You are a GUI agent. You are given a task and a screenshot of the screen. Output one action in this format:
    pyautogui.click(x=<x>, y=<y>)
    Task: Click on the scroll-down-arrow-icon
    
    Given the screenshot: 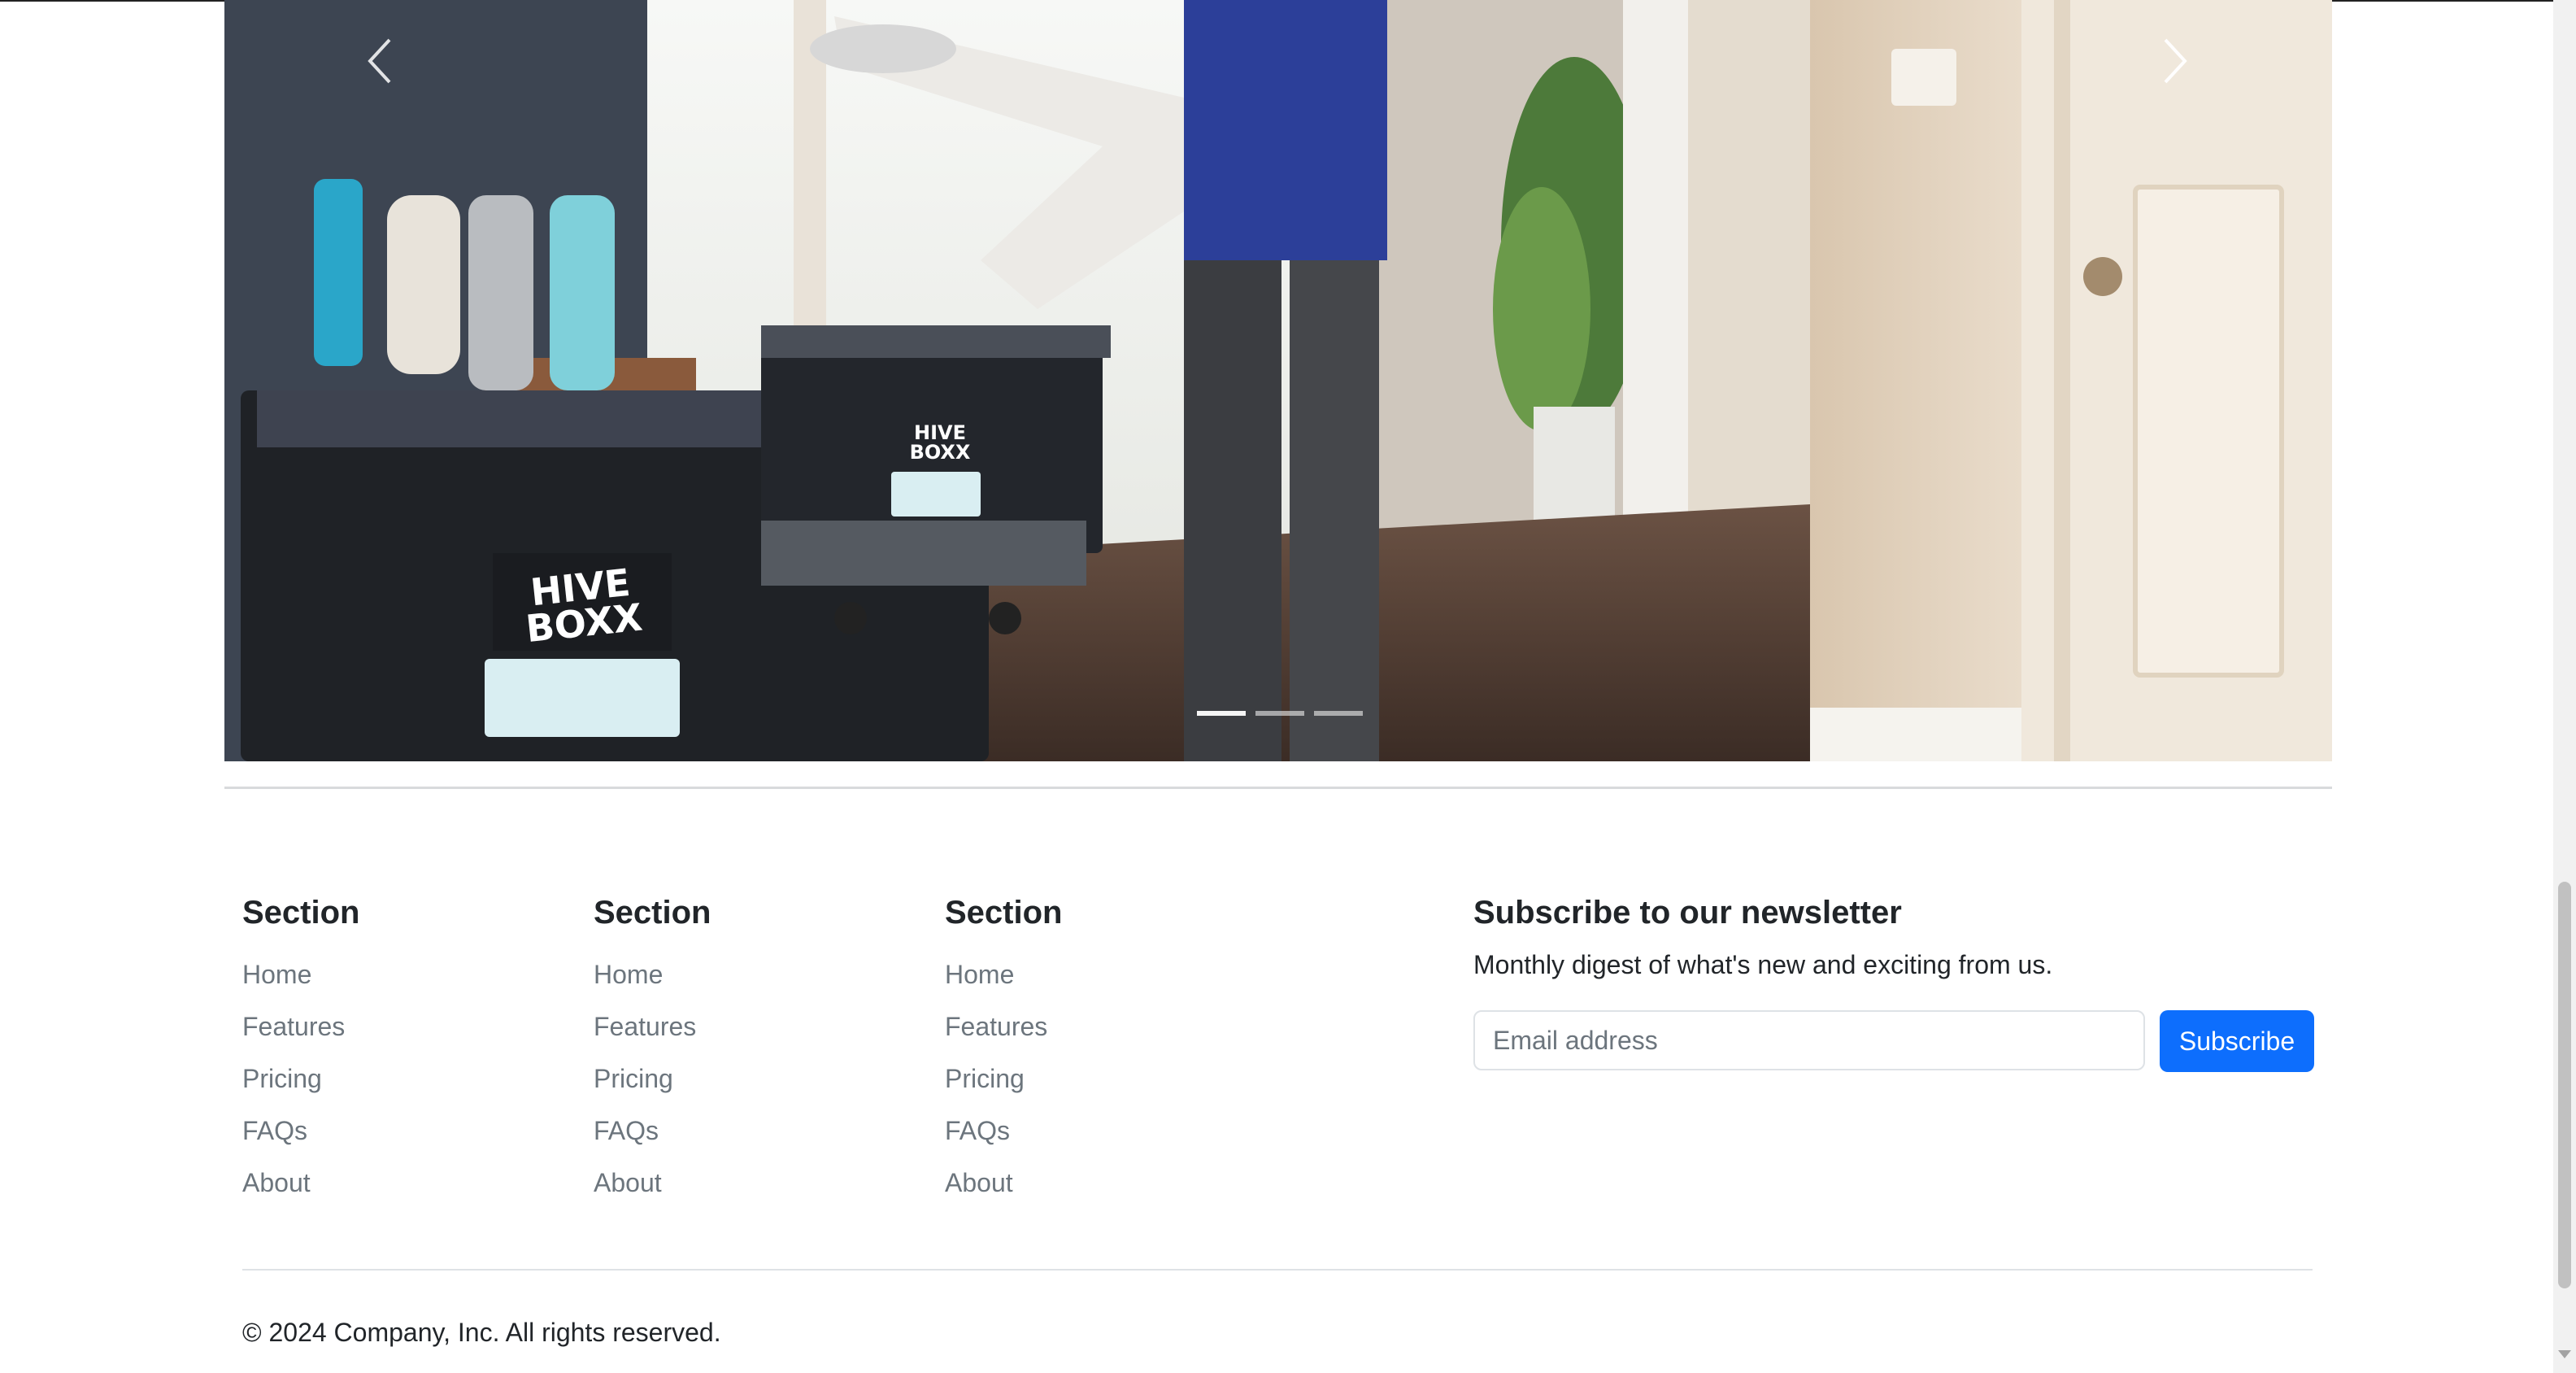 What is the action you would take?
    pyautogui.click(x=2565, y=1354)
    